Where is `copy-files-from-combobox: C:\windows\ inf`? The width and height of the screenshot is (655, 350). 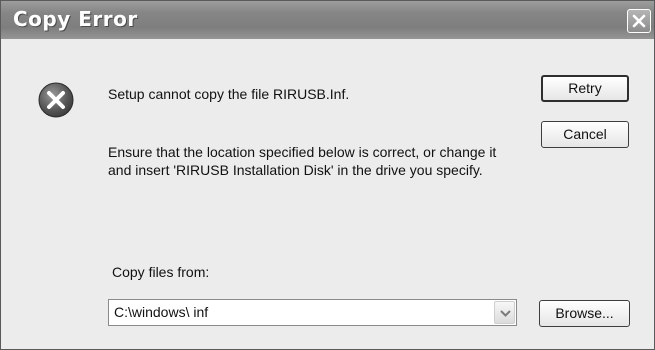
copy-files-from-combobox: C:\windows\ inf is located at coordinates (312, 312).